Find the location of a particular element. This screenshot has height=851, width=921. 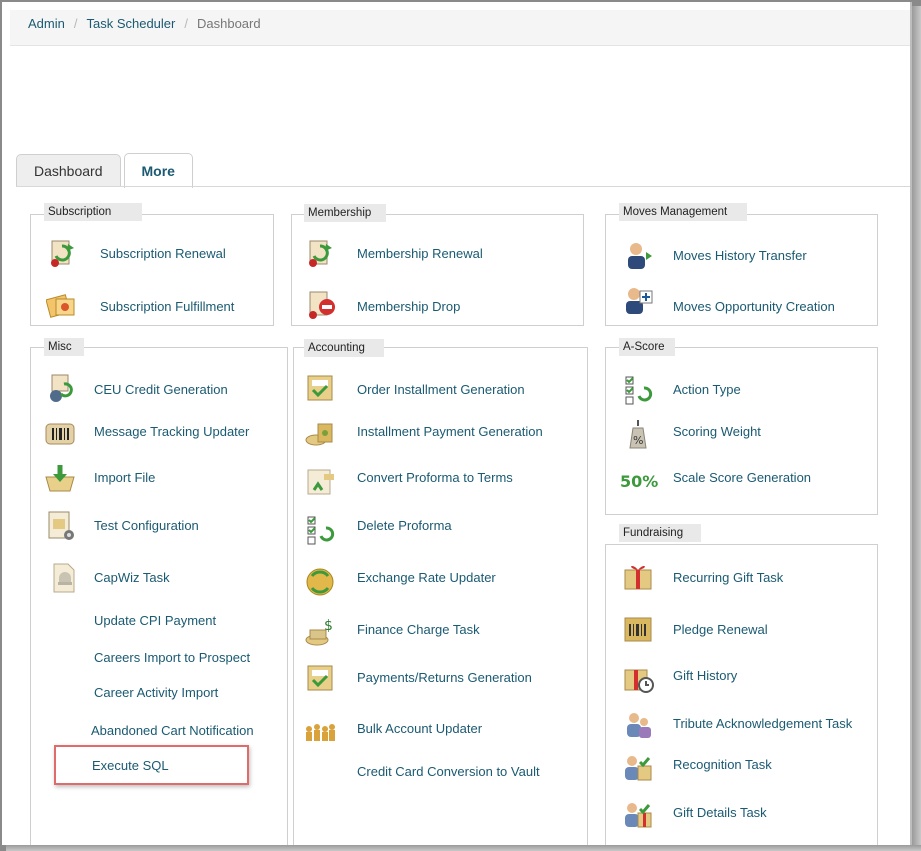

bulk-account-updater-icon is located at coordinates (320, 731).